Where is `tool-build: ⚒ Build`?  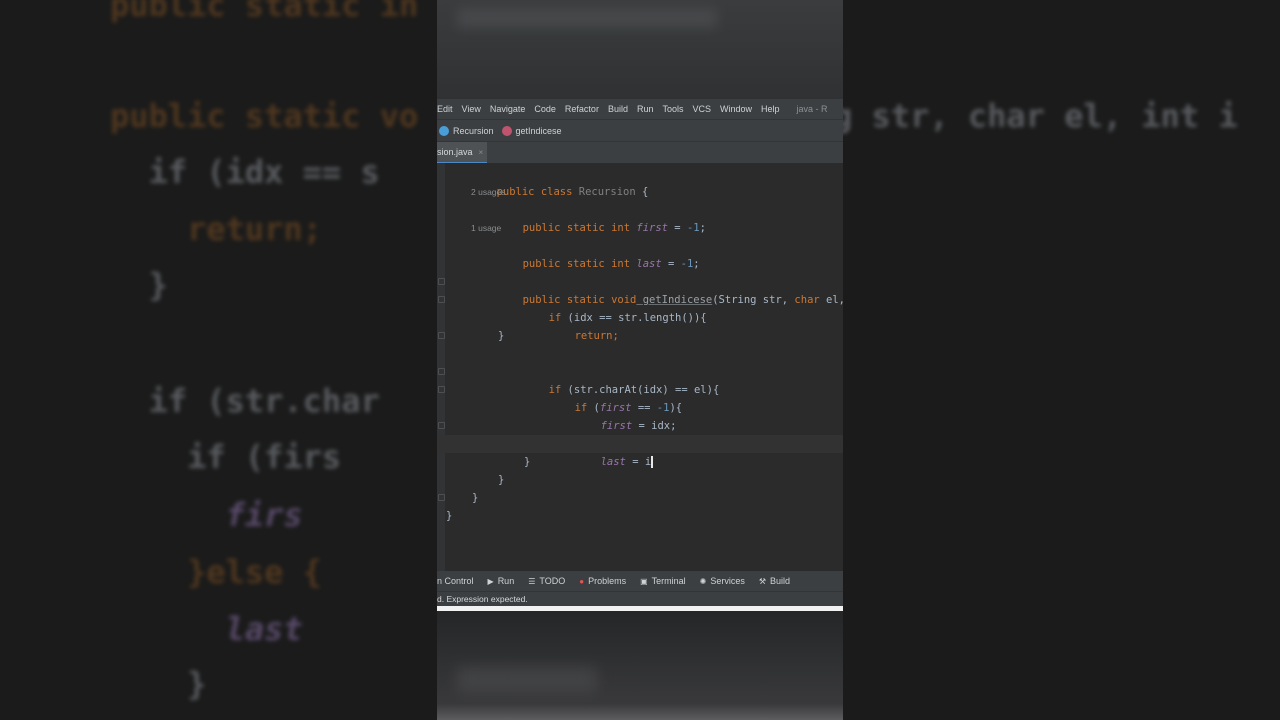 tool-build: ⚒ Build is located at coordinates (774, 581).